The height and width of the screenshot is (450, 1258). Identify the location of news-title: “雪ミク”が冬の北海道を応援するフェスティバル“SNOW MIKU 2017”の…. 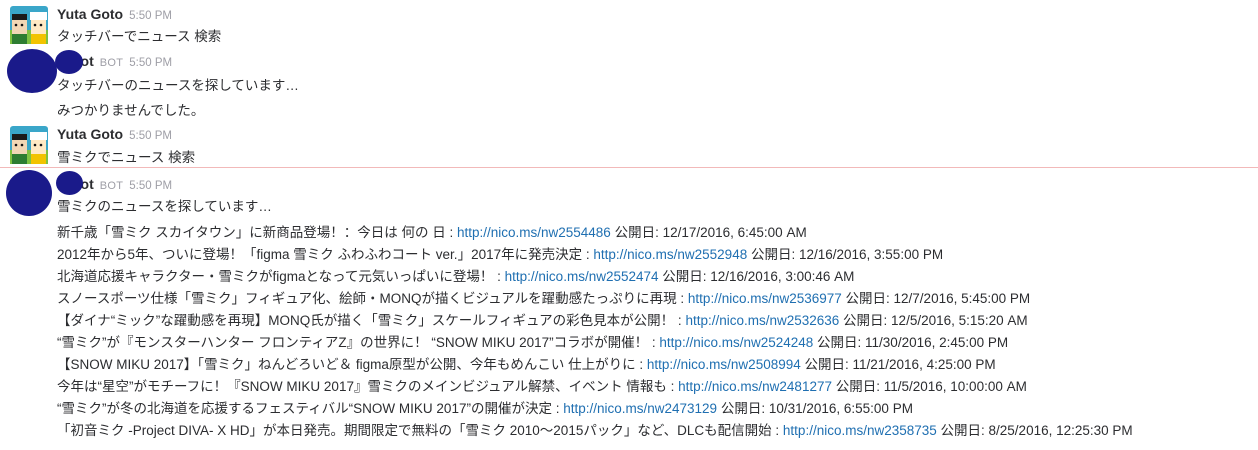
(310, 408).